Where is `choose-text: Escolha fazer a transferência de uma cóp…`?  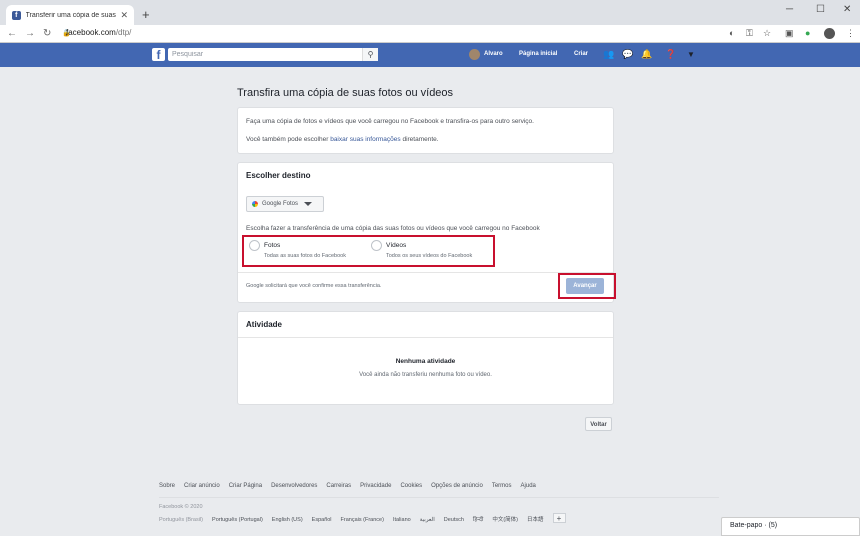 choose-text: Escolha fazer a transferência de uma cóp… is located at coordinates (393, 228).